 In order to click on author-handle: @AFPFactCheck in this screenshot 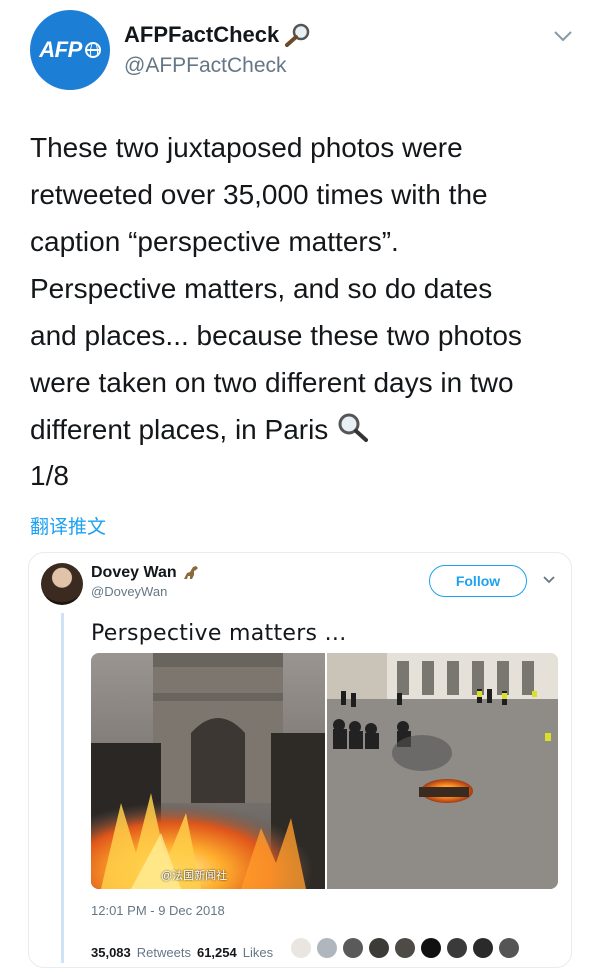, I will do `click(205, 66)`.